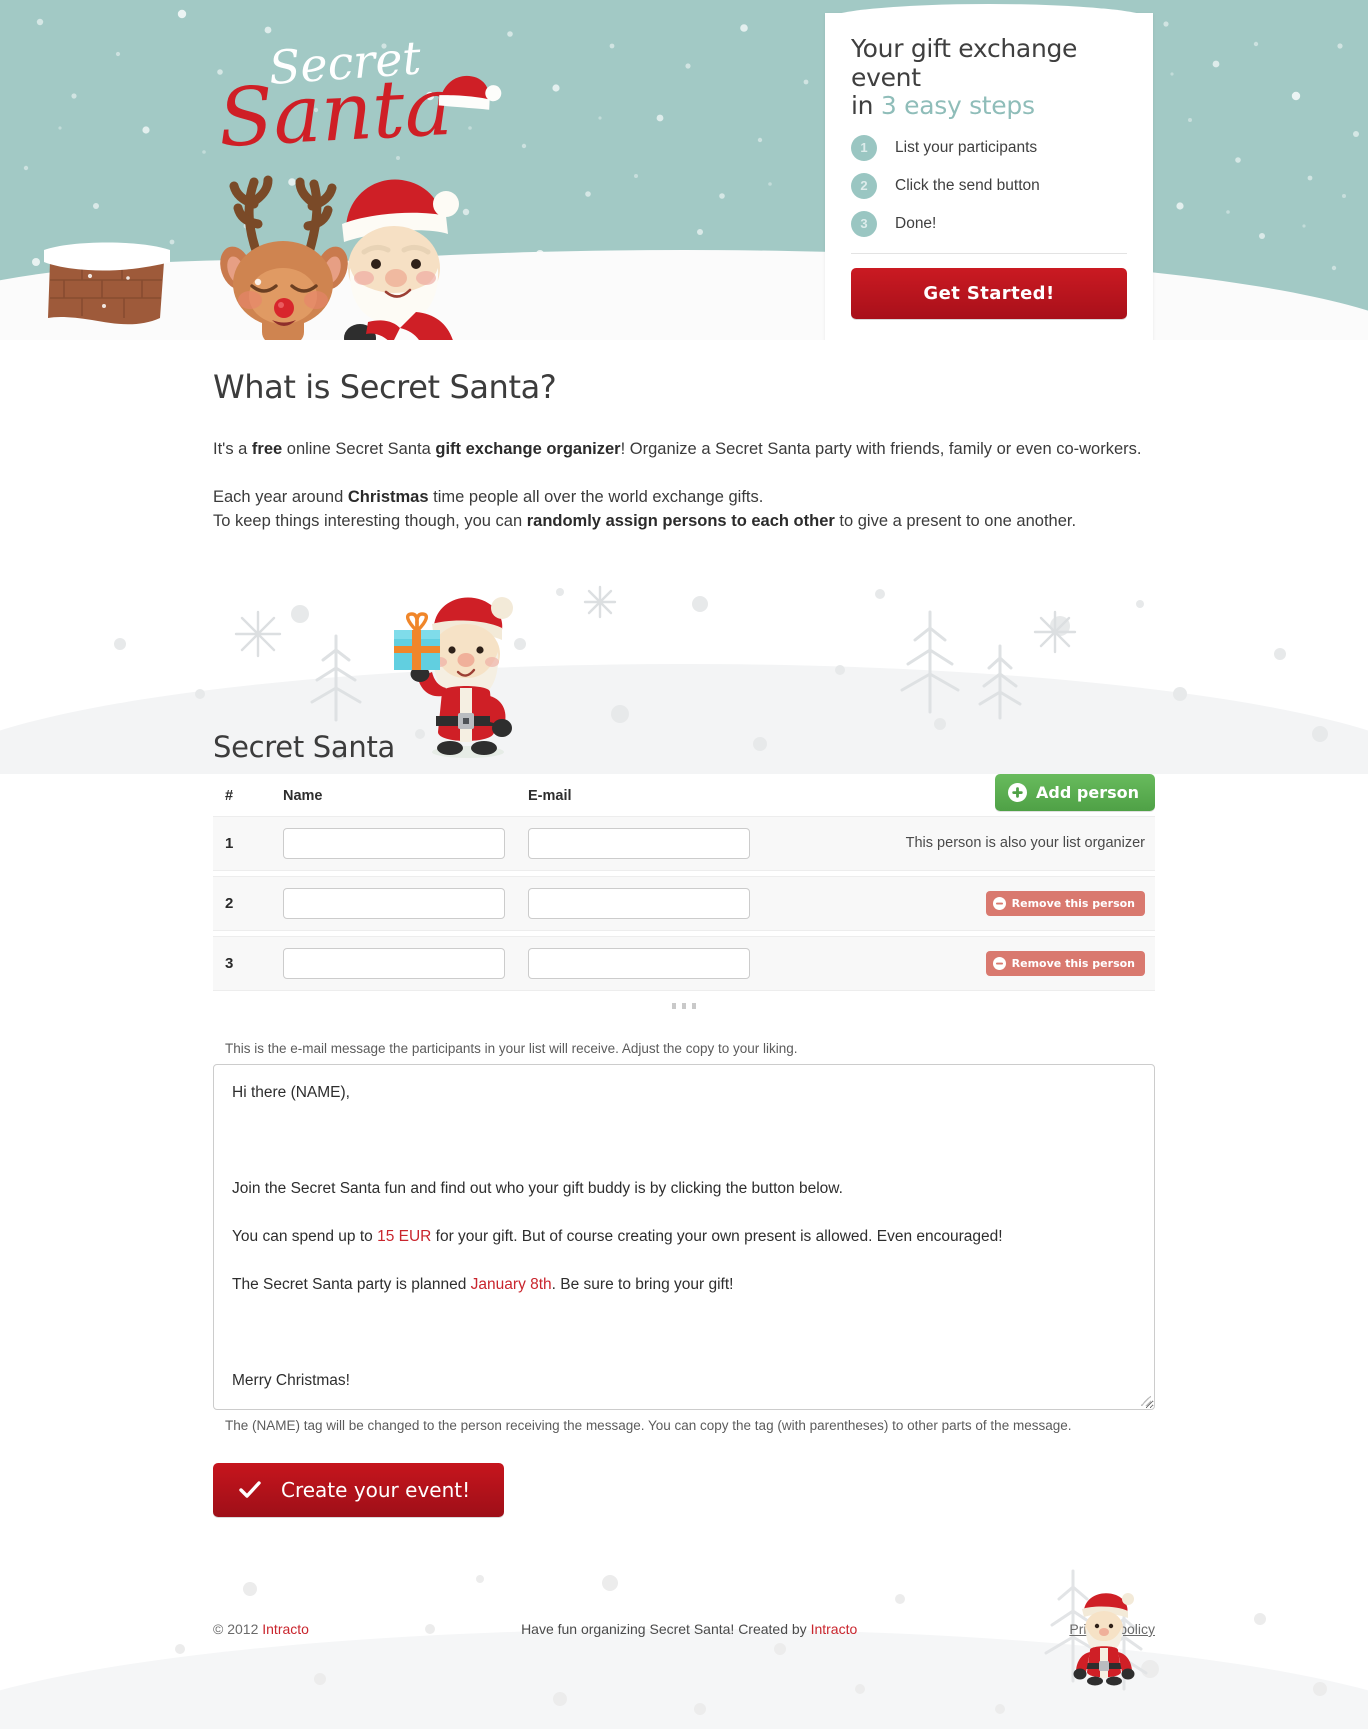  I want to click on step-item-3: 3 Done!, so click(989, 223).